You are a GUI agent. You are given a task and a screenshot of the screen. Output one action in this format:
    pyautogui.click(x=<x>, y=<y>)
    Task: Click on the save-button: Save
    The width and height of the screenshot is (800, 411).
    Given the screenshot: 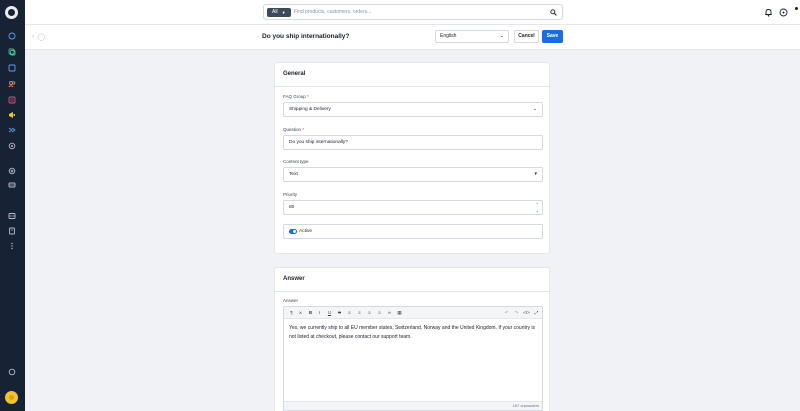 What is the action you would take?
    pyautogui.click(x=552, y=36)
    